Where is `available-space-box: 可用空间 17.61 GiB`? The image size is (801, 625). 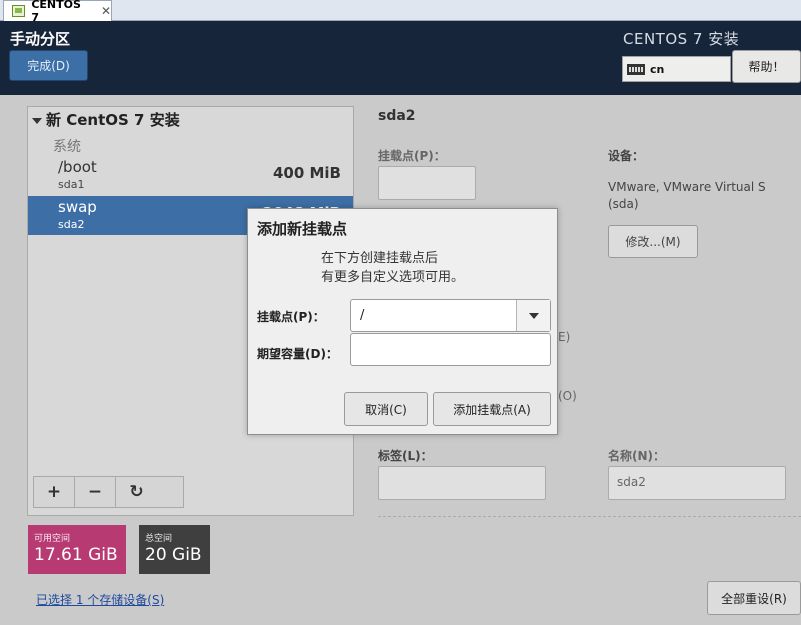
available-space-box: 可用空间 17.61 GiB is located at coordinates (77, 549).